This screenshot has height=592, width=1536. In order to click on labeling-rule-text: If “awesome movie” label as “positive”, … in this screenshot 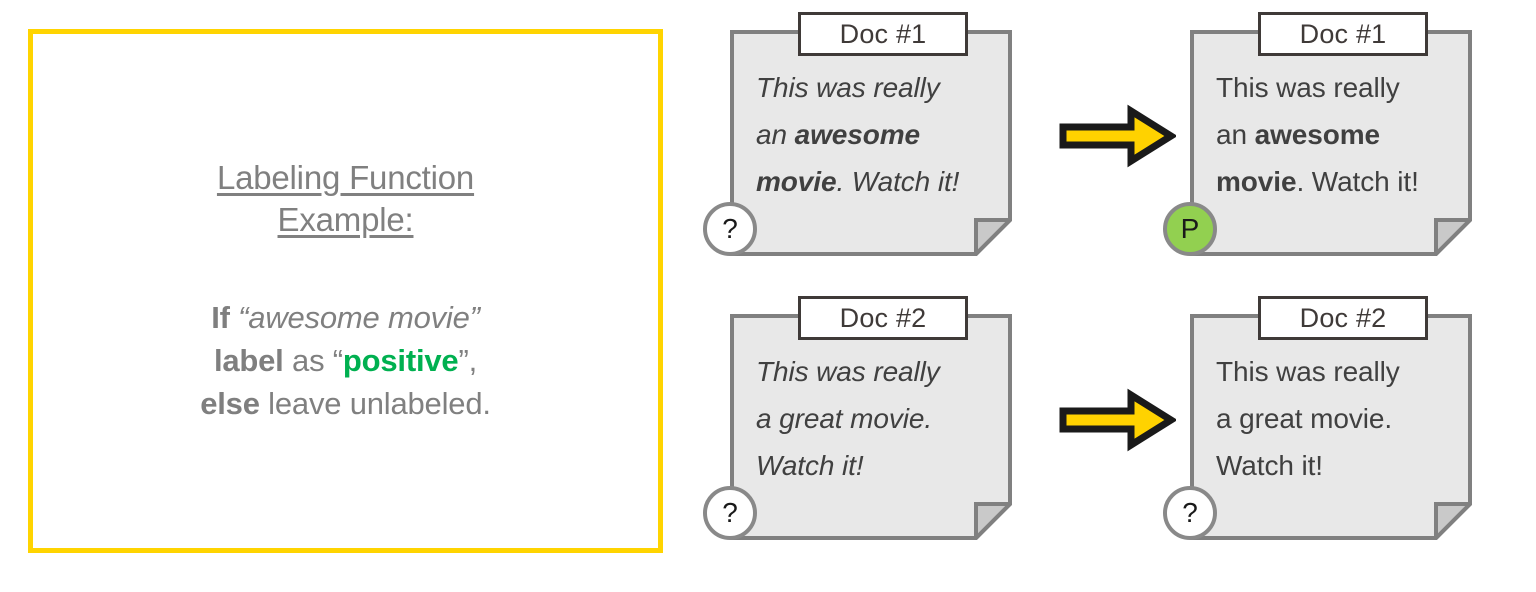, I will do `click(345, 361)`.